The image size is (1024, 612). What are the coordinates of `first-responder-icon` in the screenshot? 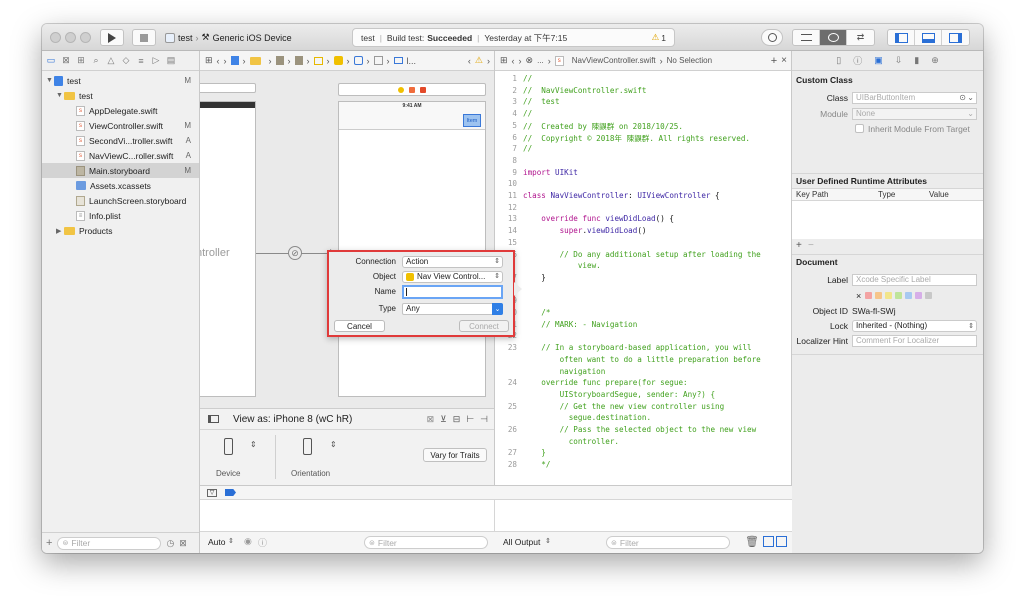 It's located at (412, 89).